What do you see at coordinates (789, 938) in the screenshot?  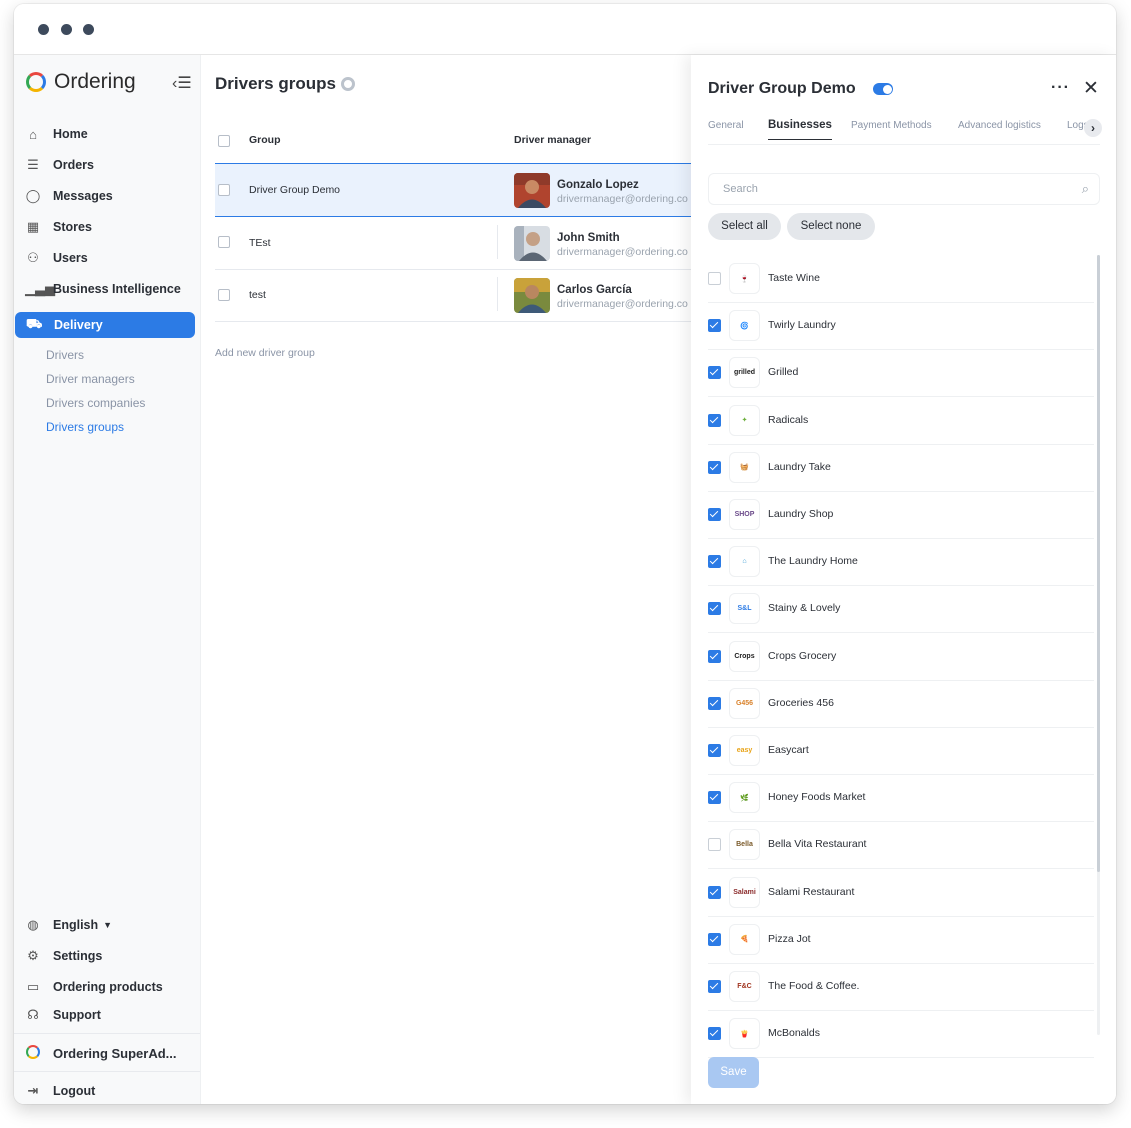 I see `business-name: Pizza Jot` at bounding box center [789, 938].